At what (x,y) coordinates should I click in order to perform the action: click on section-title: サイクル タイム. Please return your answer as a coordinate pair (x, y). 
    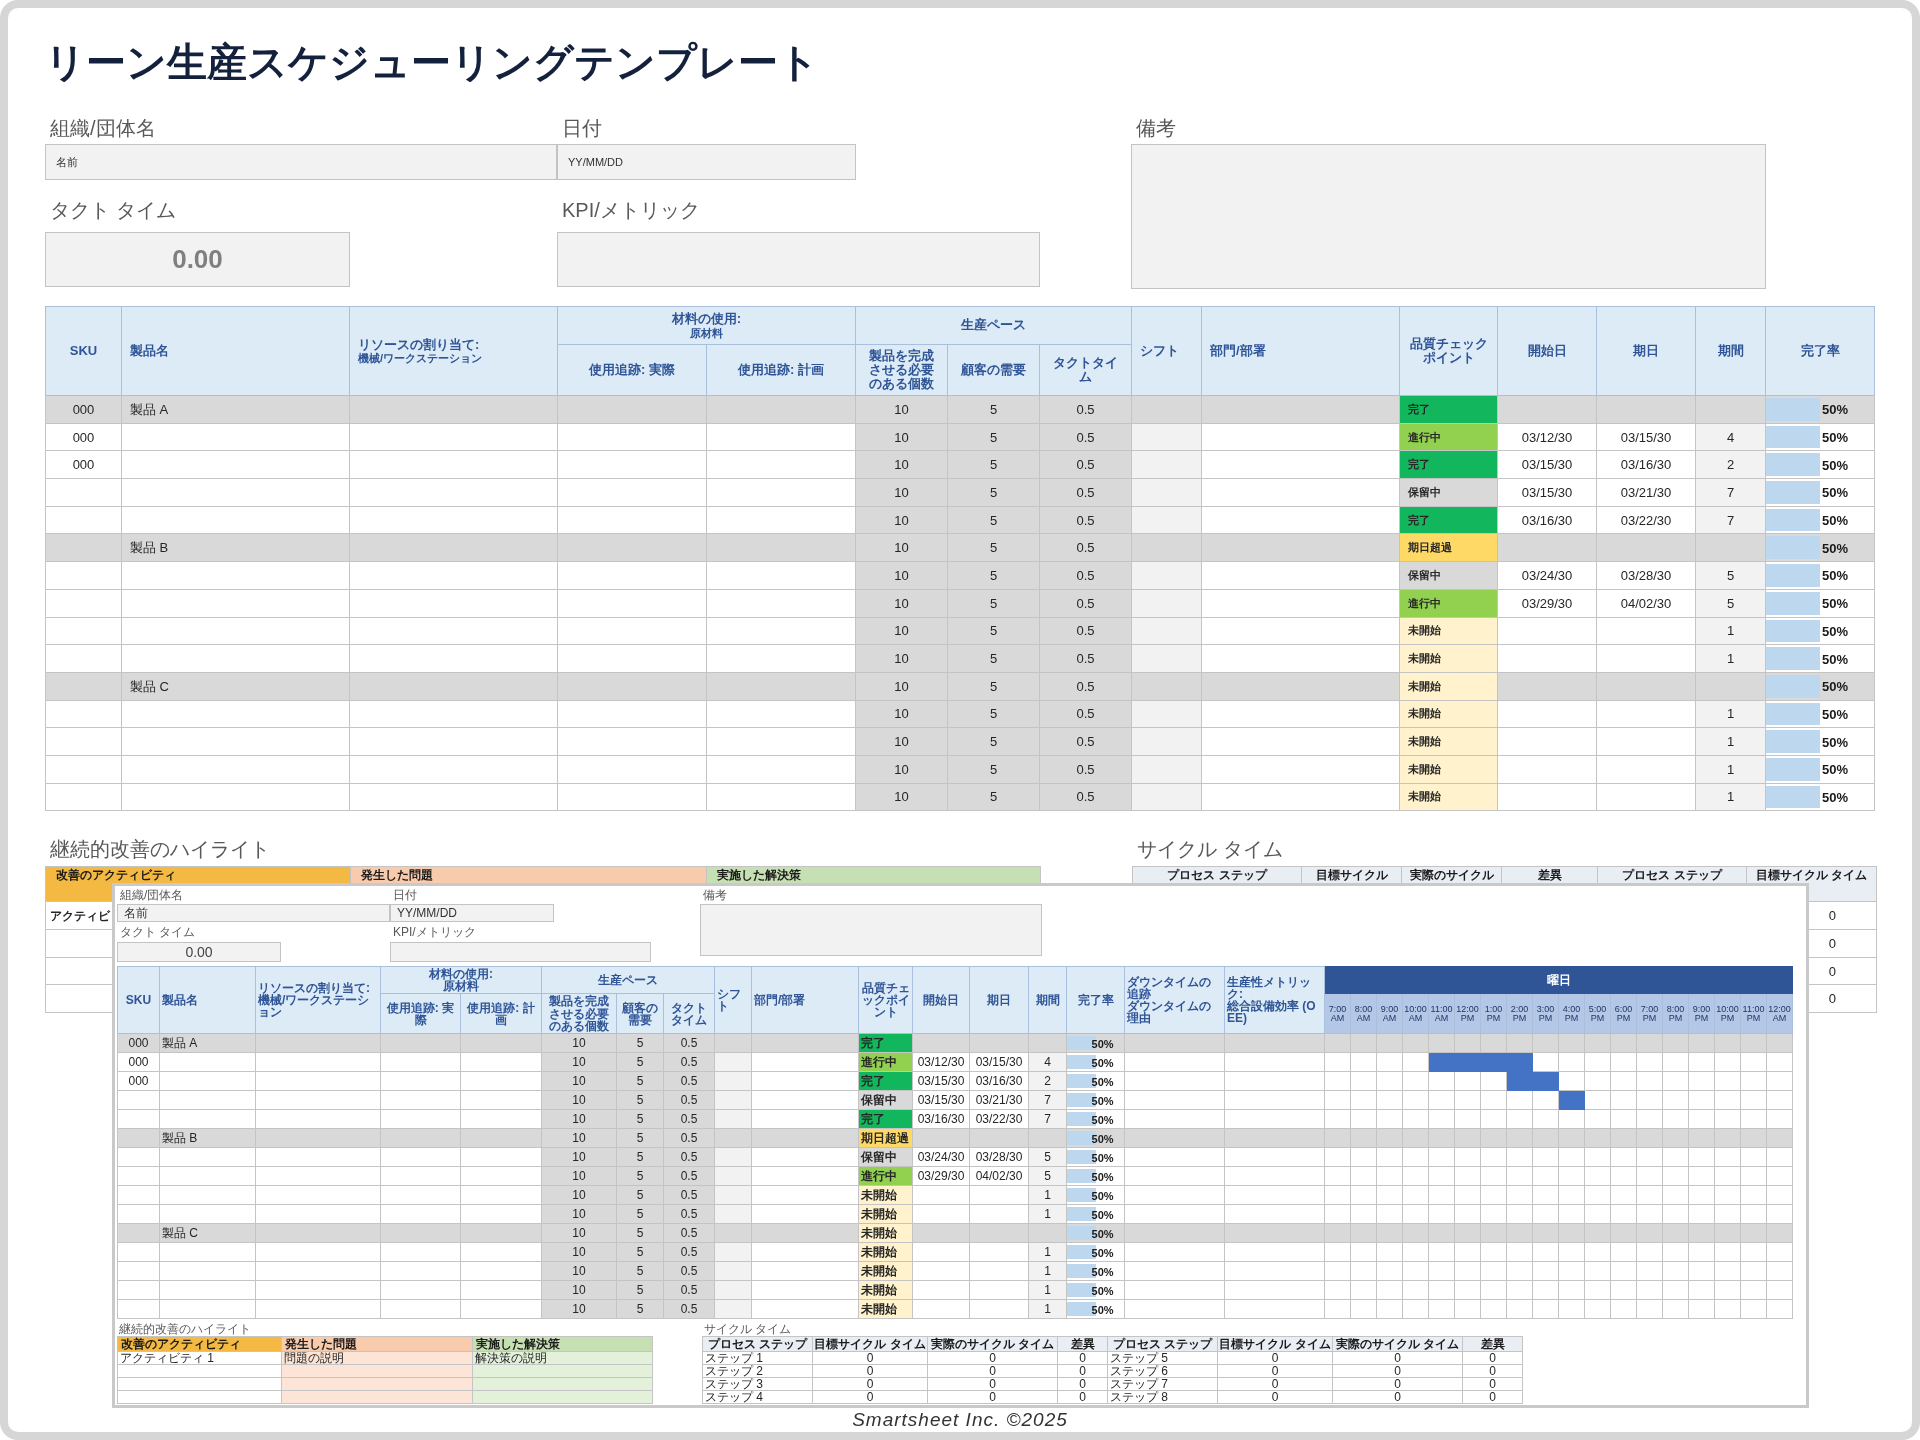
    Looking at the image, I should click on (1209, 850).